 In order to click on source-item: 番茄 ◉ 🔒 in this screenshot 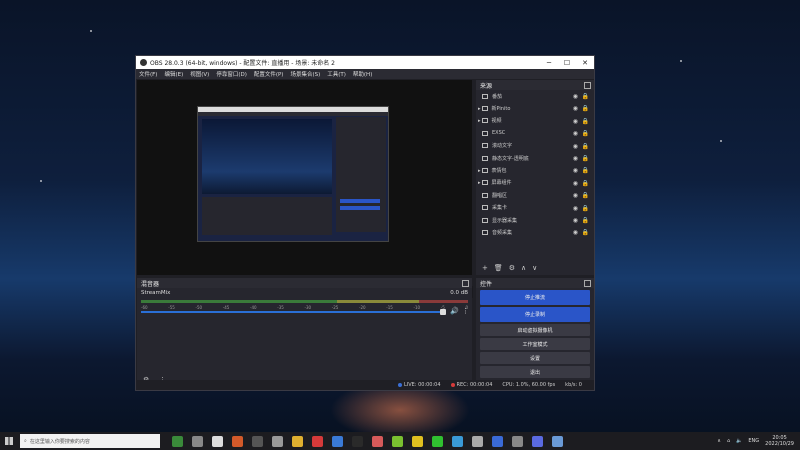, I will do `click(535, 96)`.